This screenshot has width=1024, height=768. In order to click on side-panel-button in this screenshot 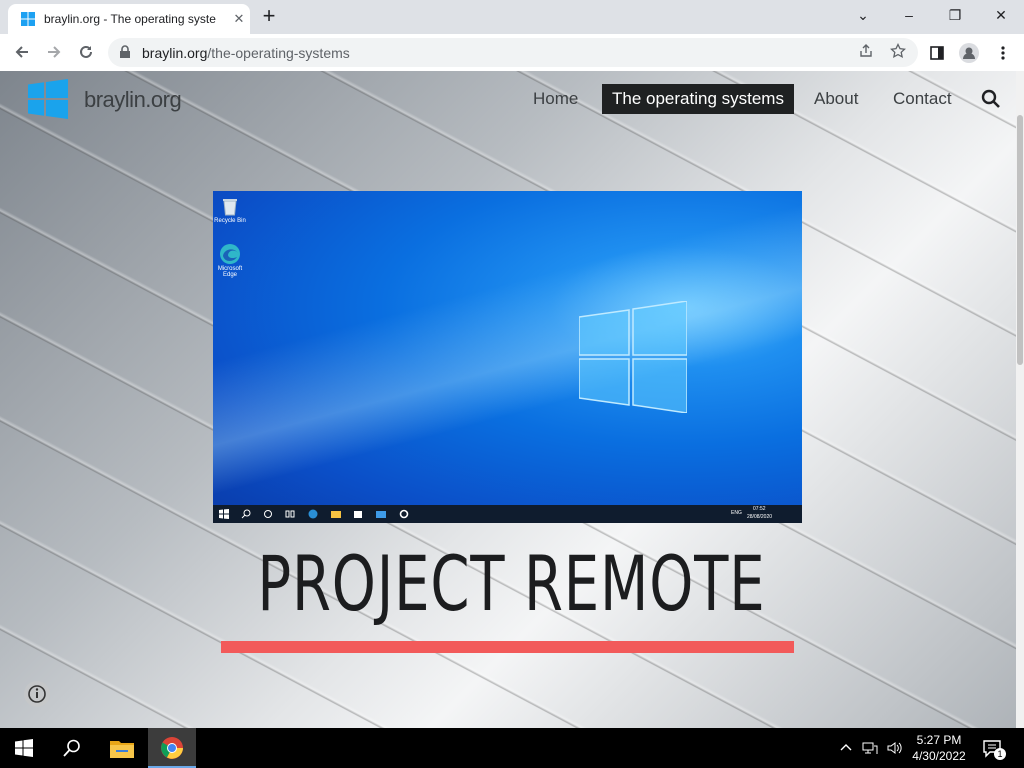, I will do `click(937, 53)`.